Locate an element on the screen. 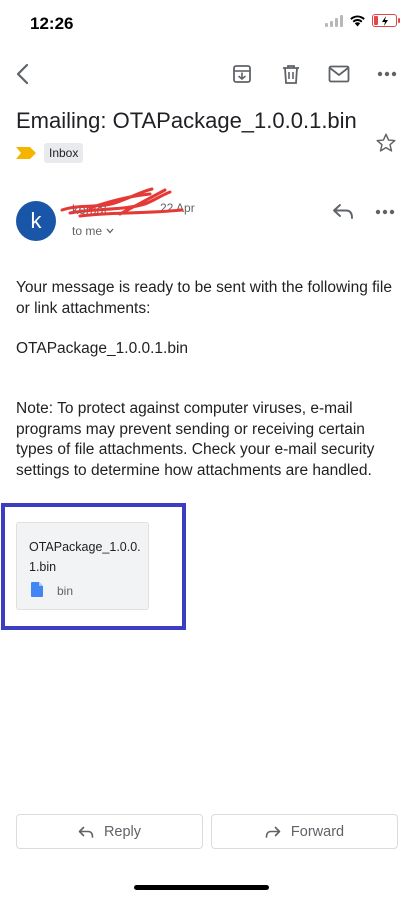 This screenshot has width=415, height=900. mark-unread-button is located at coordinates (339, 74).